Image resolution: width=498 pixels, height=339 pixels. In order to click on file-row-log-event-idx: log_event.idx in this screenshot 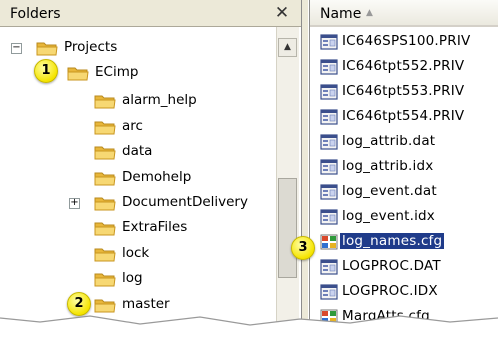, I will do `click(404, 217)`.